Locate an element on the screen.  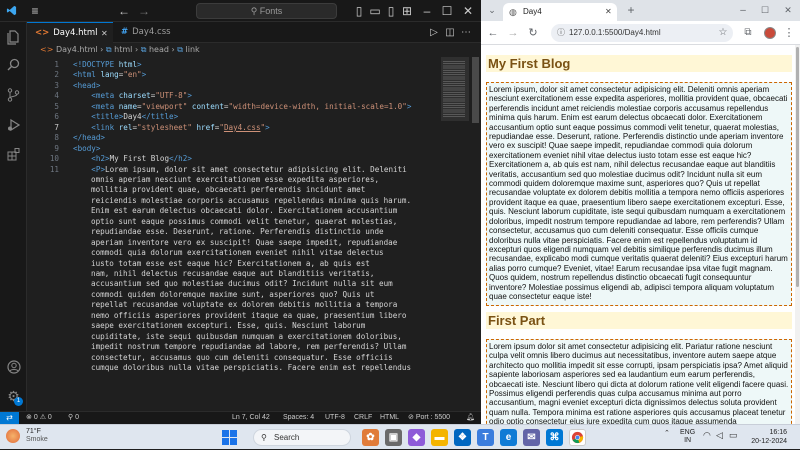
accounts-icon is located at coordinates (13, 368).